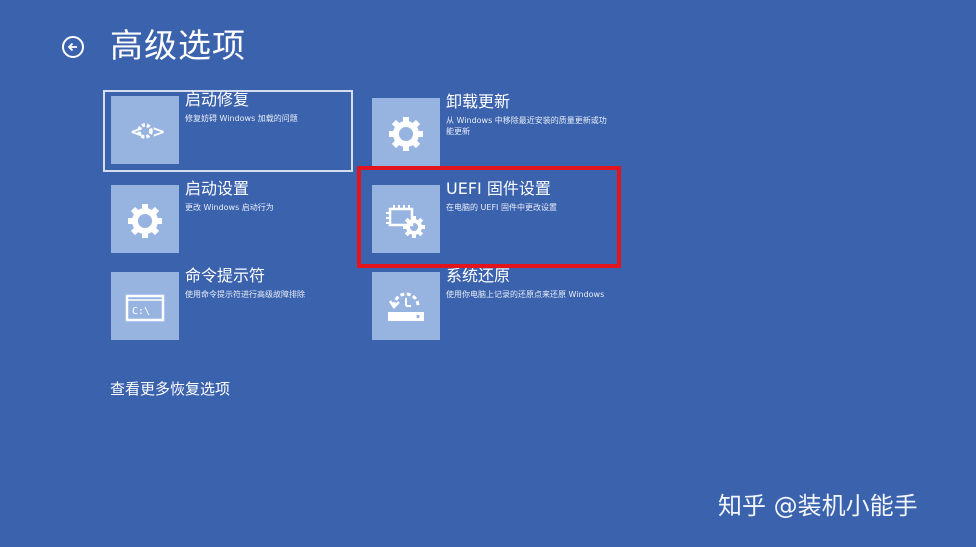  I want to click on option-label: 启动修复, so click(217, 99).